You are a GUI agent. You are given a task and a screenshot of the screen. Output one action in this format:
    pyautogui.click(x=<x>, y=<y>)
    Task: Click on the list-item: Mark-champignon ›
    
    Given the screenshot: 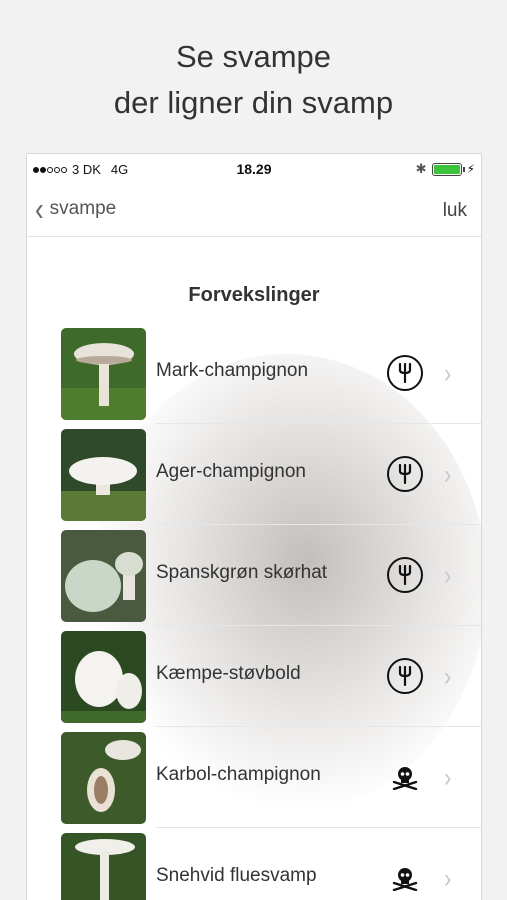 What is the action you would take?
    pyautogui.click(x=254, y=375)
    